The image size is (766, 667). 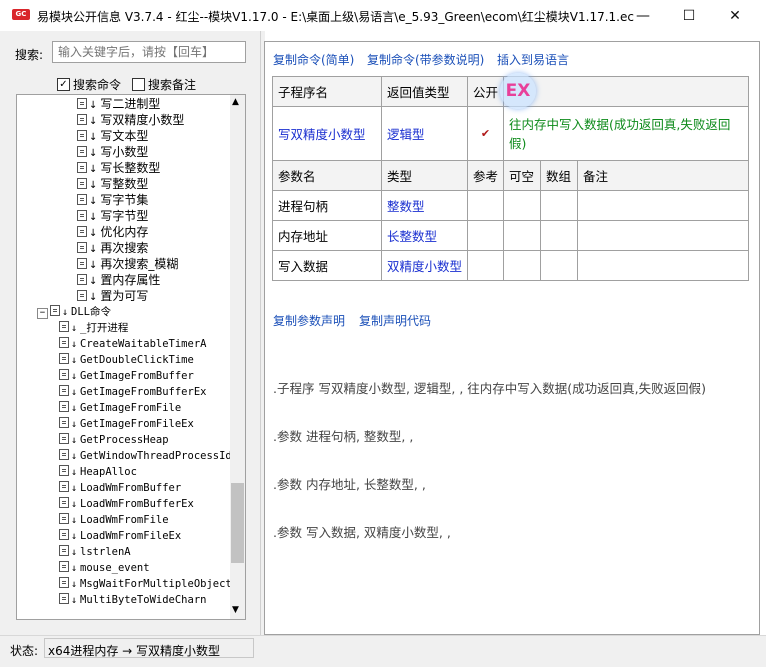 I want to click on tree-item: ↓ lstrlenA, so click(x=95, y=552).